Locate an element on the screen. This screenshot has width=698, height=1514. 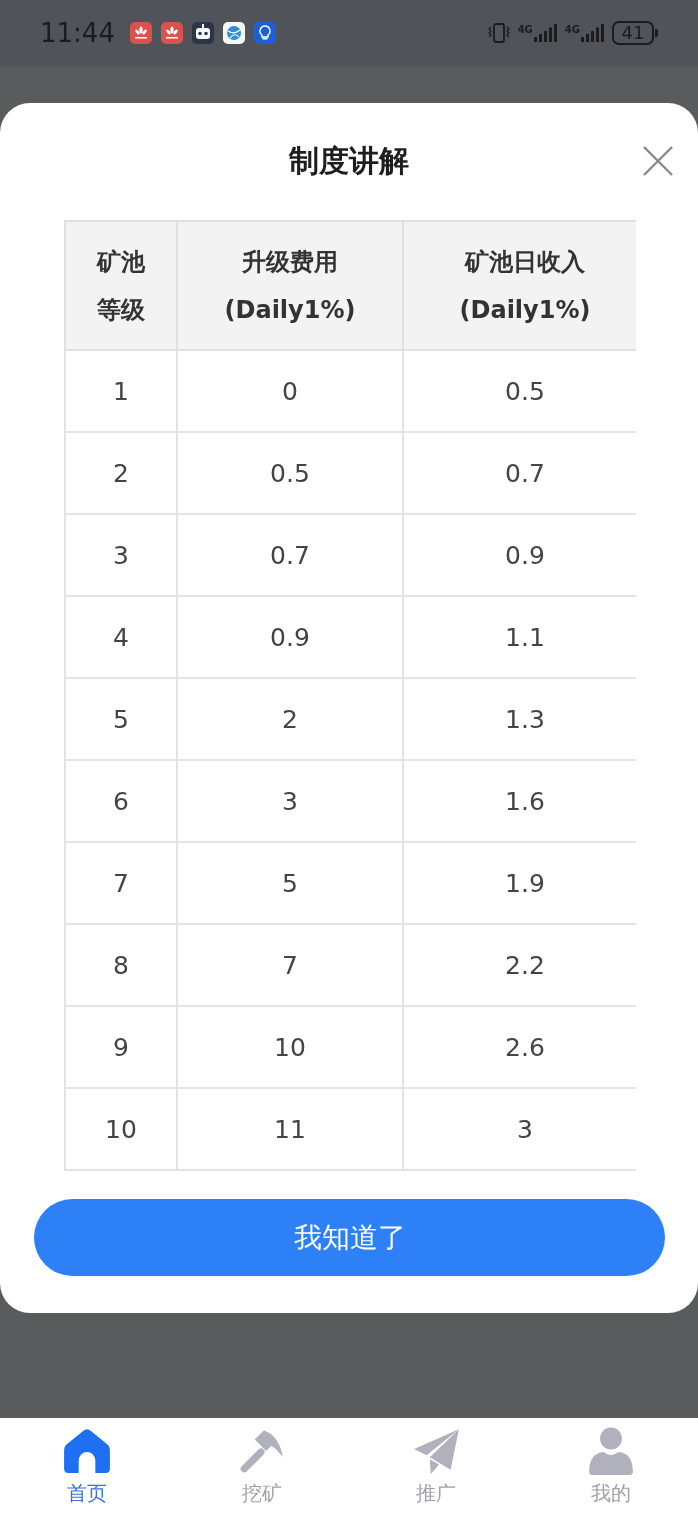
column-header: 升级费用 (Daily1%) is located at coordinates (290, 285).